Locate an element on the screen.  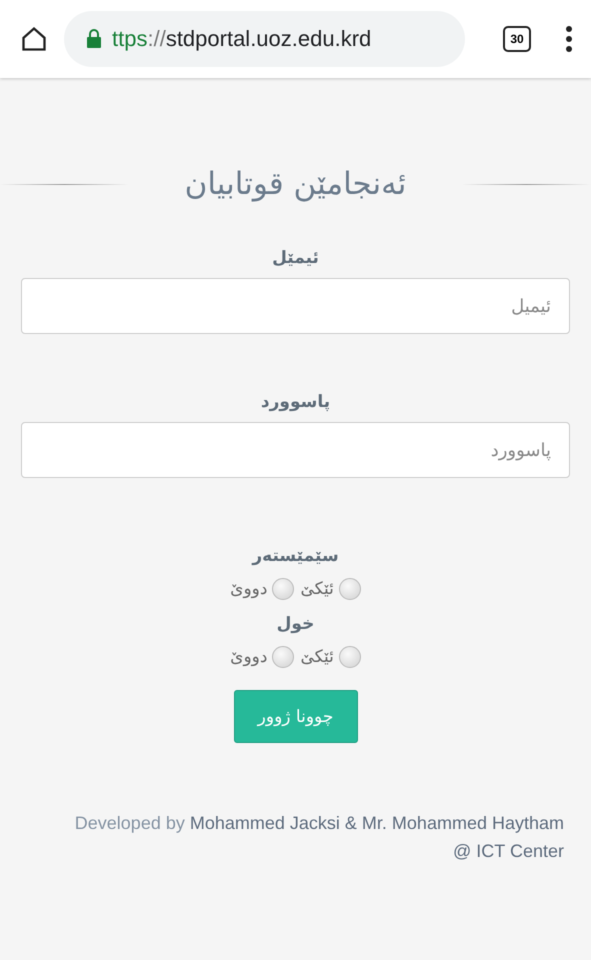
tab-count-button: 30 is located at coordinates (517, 39).